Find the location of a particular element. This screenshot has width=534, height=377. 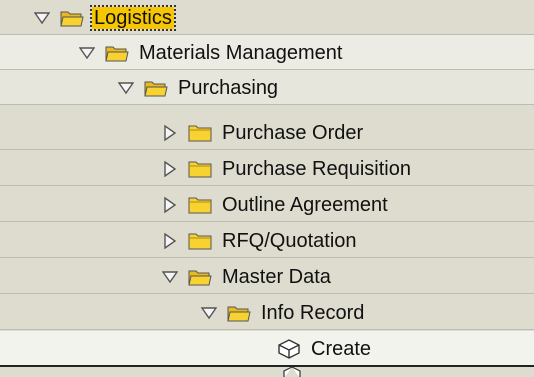

tree-label-purchase-requisition: Purchase Requisition is located at coordinates (316, 169).